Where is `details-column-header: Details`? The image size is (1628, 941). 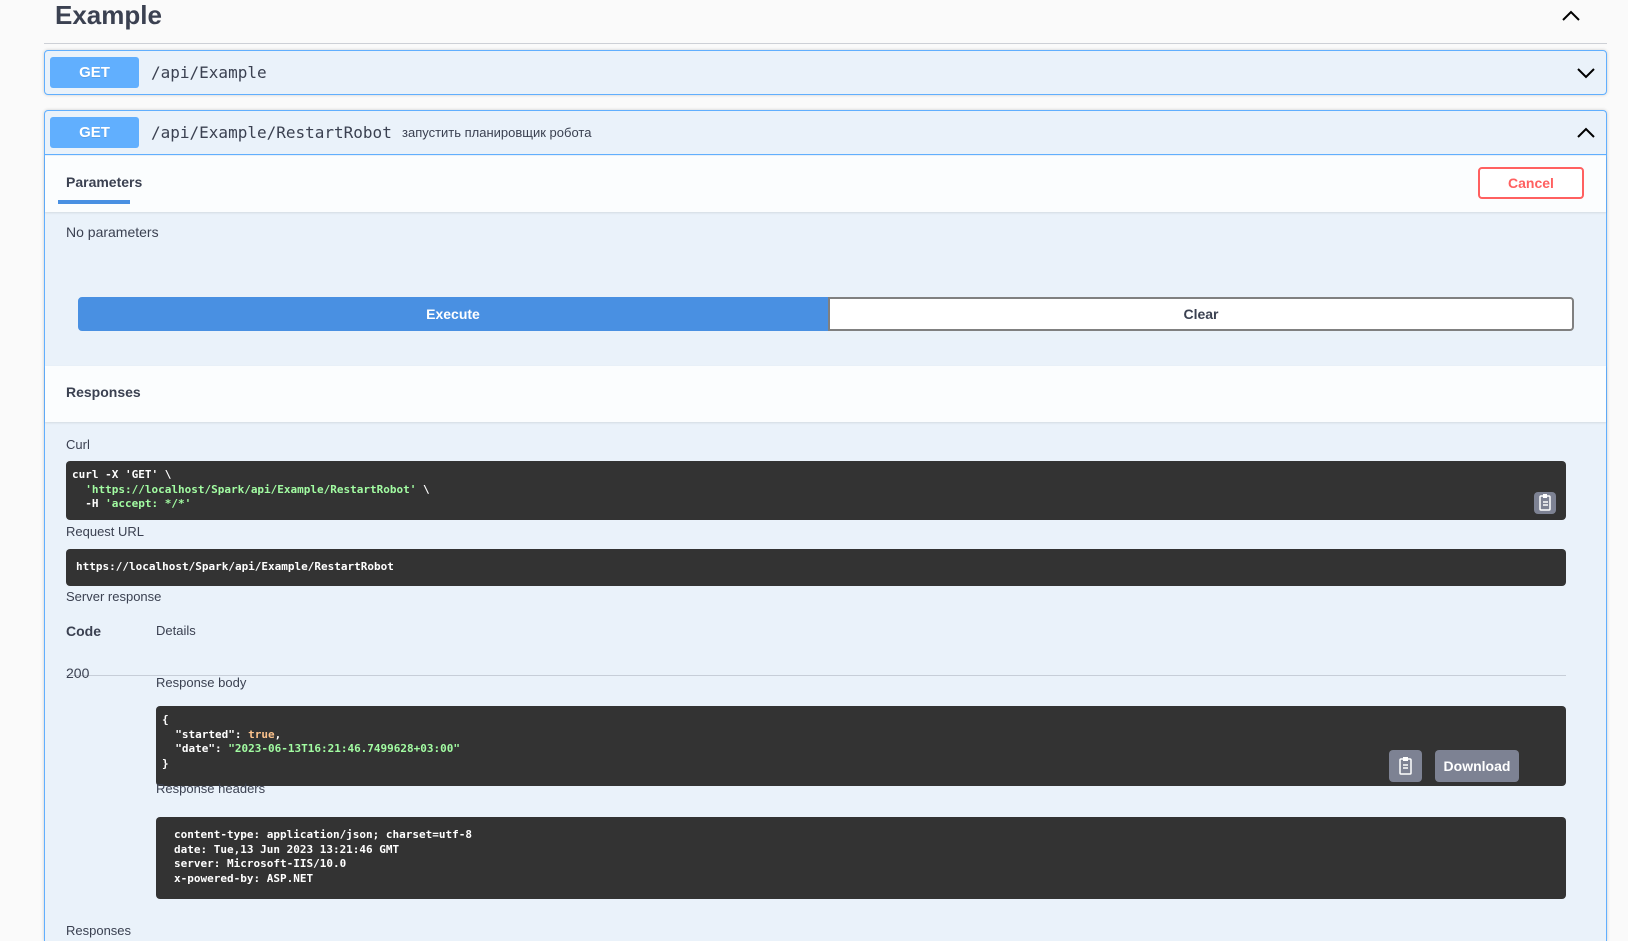 details-column-header: Details is located at coordinates (176, 630).